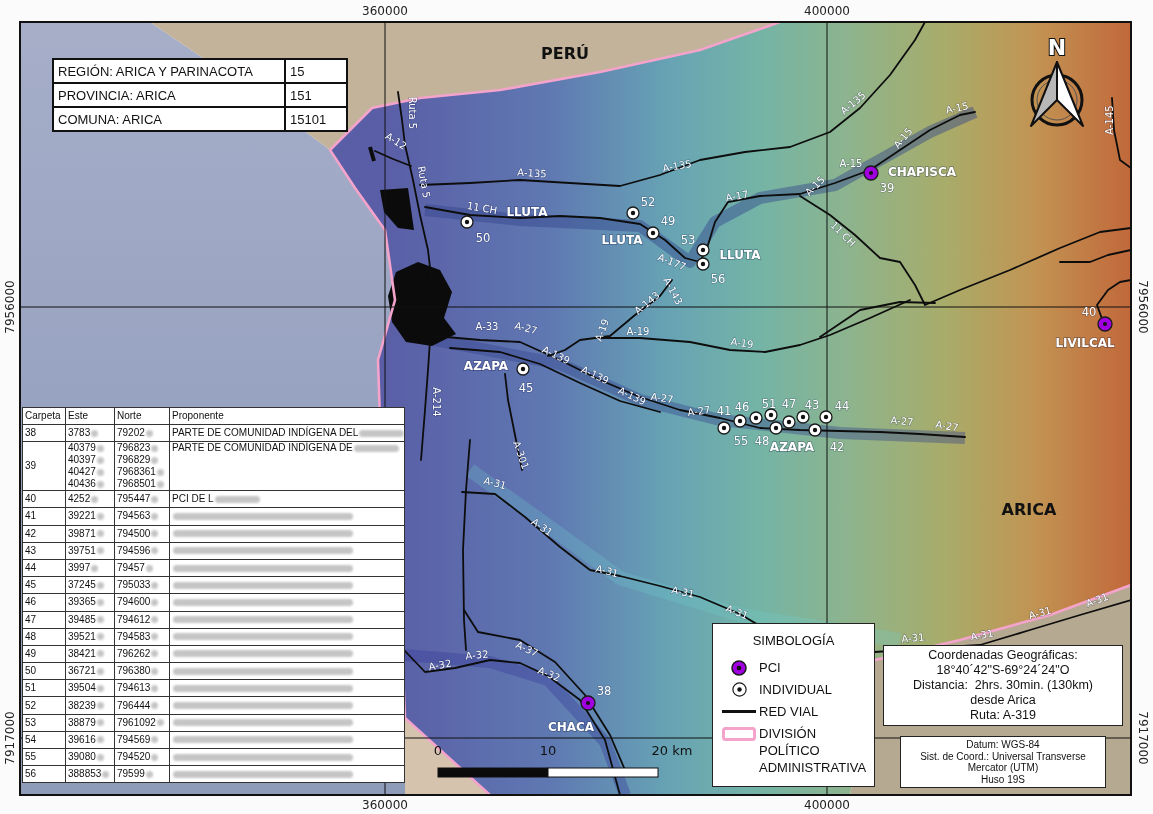  Describe the element at coordinates (792, 447) in the screenshot. I see `place-label: AZAPA` at that location.